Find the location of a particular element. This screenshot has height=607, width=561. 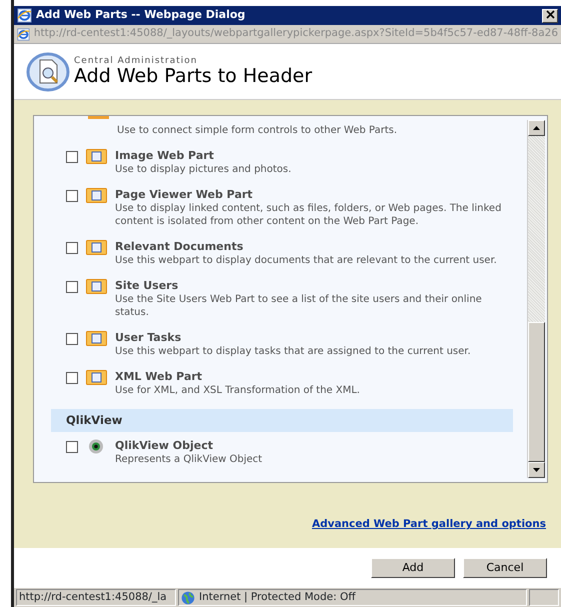

up-arrow-icon is located at coordinates (536, 128).